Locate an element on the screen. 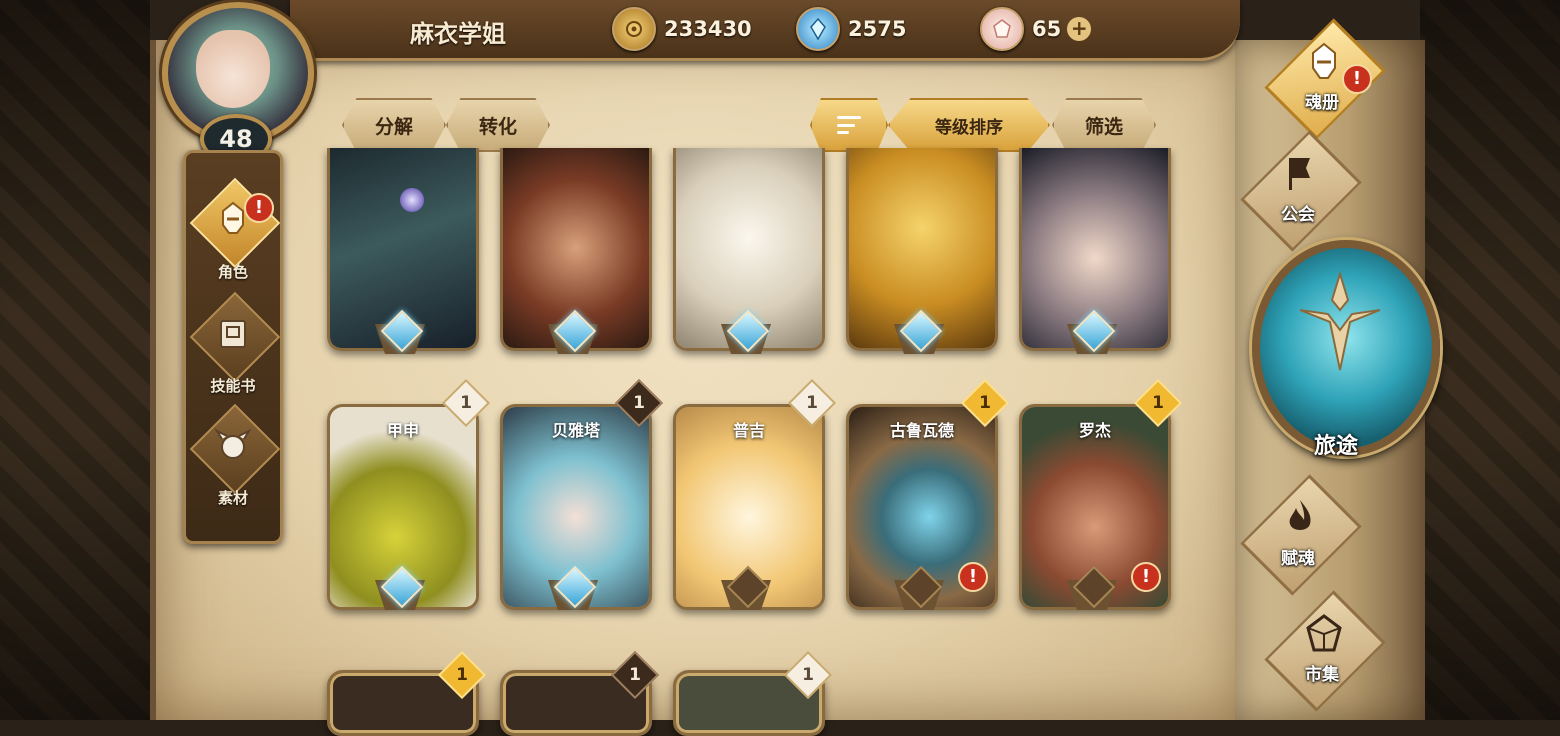 This screenshot has width=1560, height=736. right-decor-rail is located at coordinates (1490, 360).